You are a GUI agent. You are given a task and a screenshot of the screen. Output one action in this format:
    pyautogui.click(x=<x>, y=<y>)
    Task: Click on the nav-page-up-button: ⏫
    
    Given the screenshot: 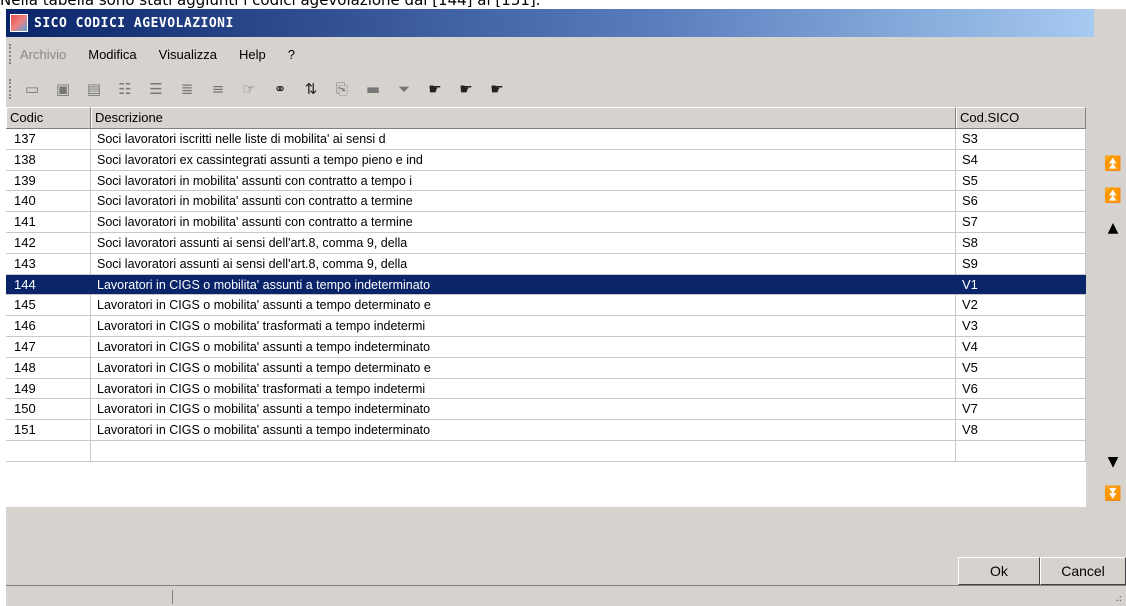 What is the action you would take?
    pyautogui.click(x=1113, y=196)
    